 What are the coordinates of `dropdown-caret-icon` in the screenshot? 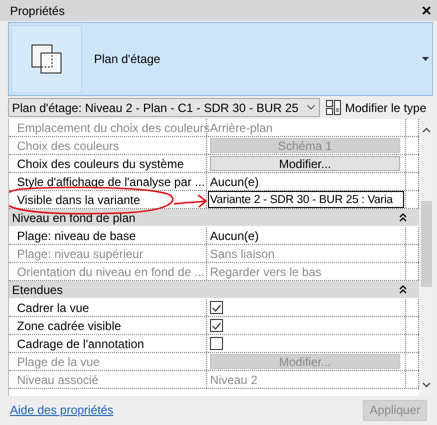 It's located at (425, 59).